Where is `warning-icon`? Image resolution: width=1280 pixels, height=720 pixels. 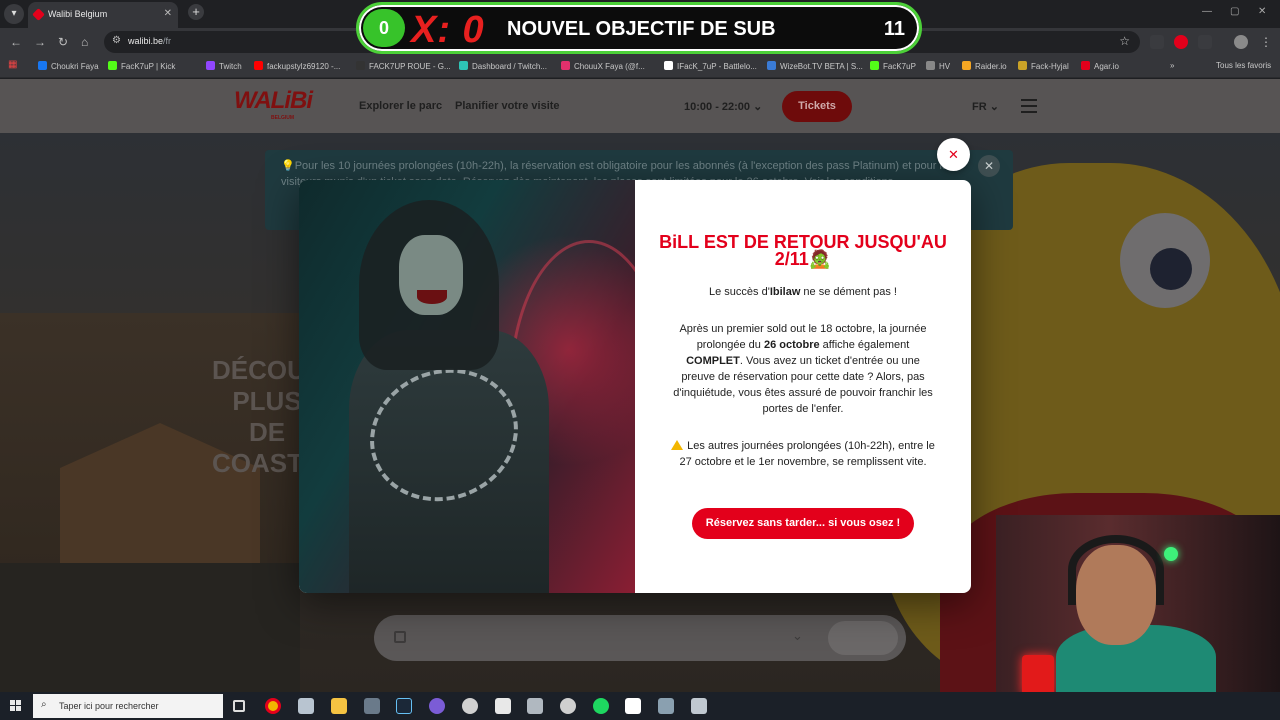
warning-icon is located at coordinates (677, 445).